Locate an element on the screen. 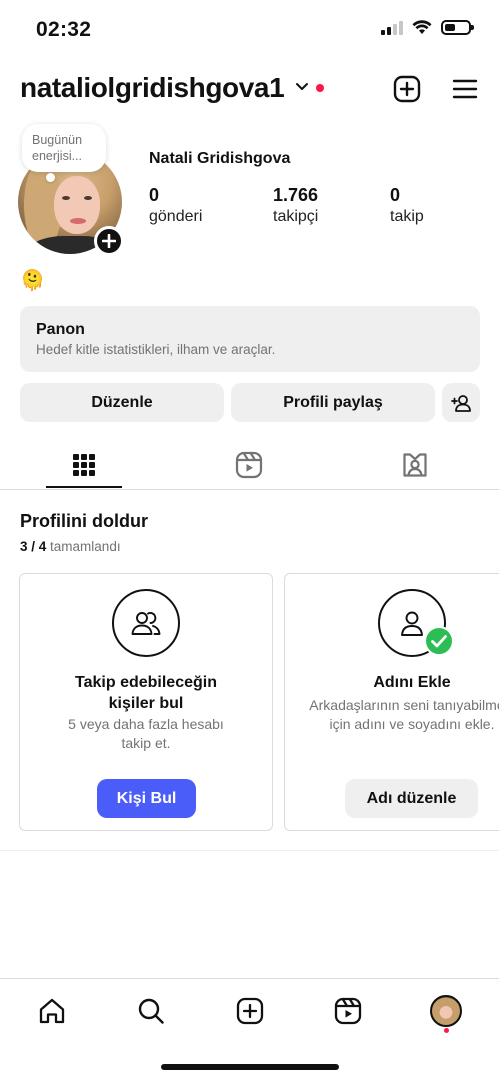 The width and height of the screenshot is (499, 1080). create-icon is located at coordinates (250, 1011).